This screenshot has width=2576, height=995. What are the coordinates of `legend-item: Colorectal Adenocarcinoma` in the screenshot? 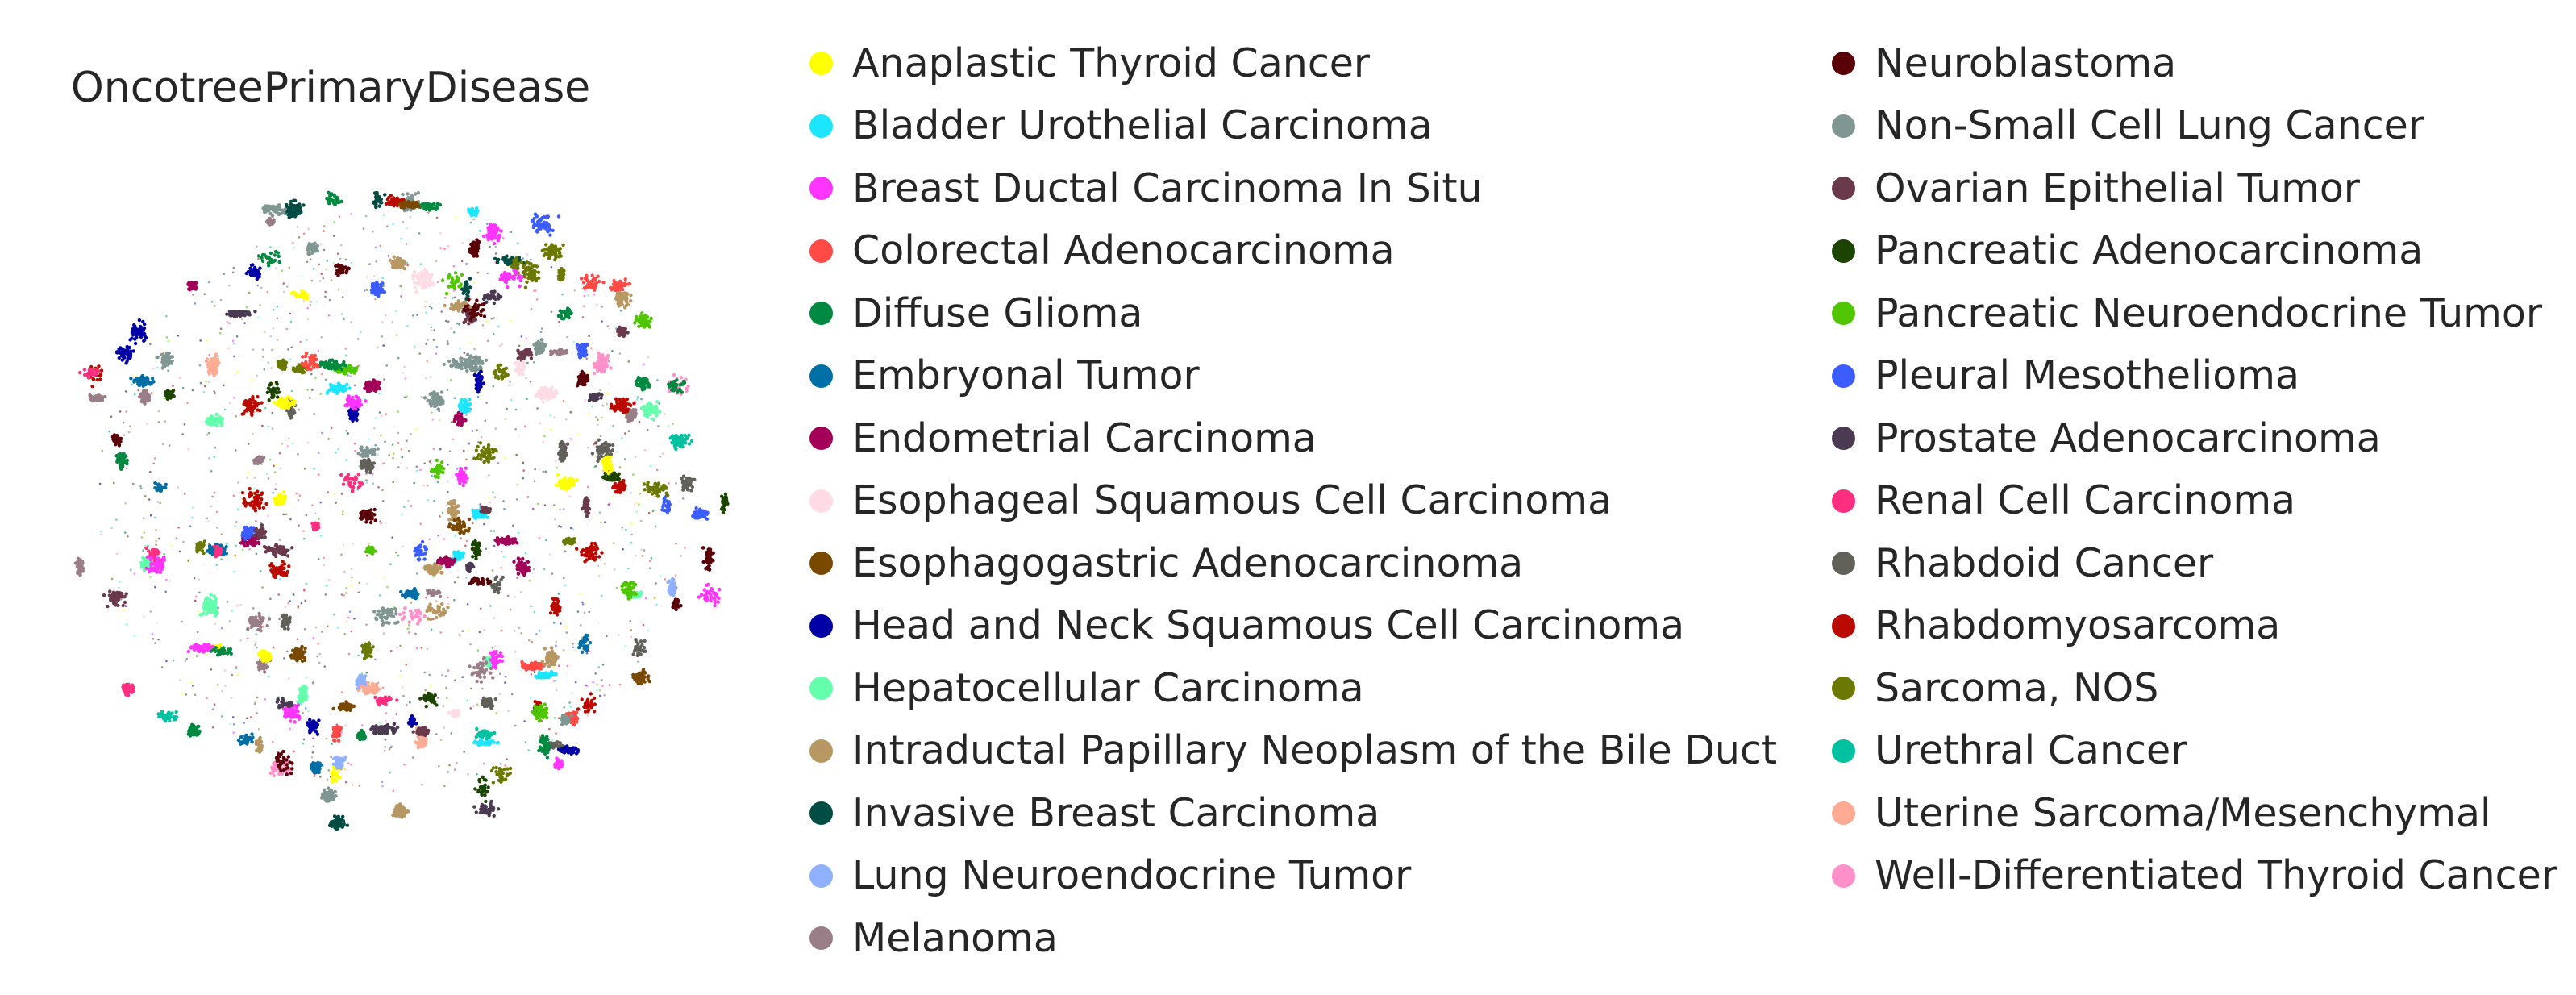 It's located at (1293, 251).